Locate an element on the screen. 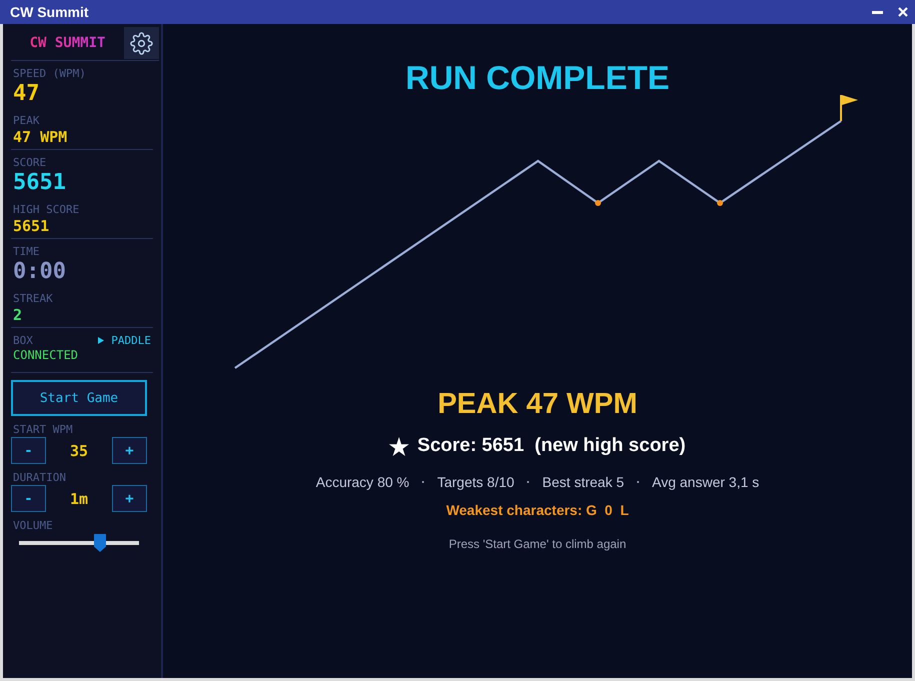  triangle-icon is located at coordinates (101, 340).